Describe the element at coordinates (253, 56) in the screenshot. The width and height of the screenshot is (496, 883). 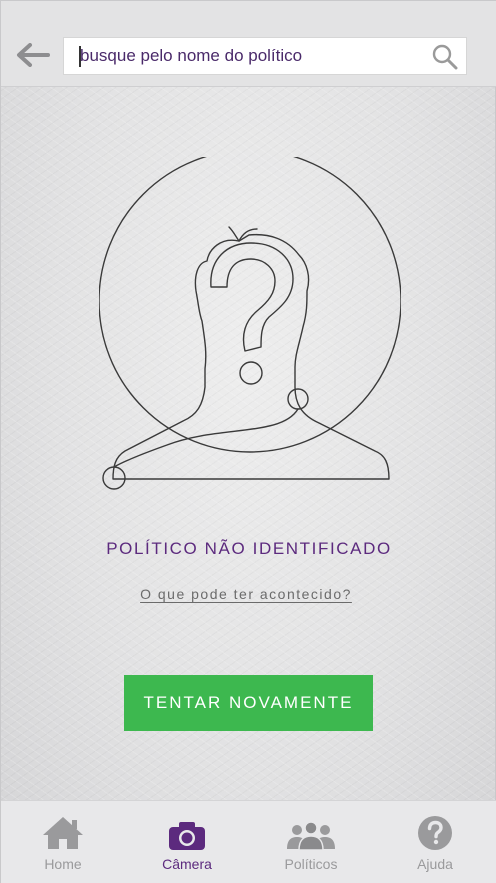
I see `search-input` at that location.